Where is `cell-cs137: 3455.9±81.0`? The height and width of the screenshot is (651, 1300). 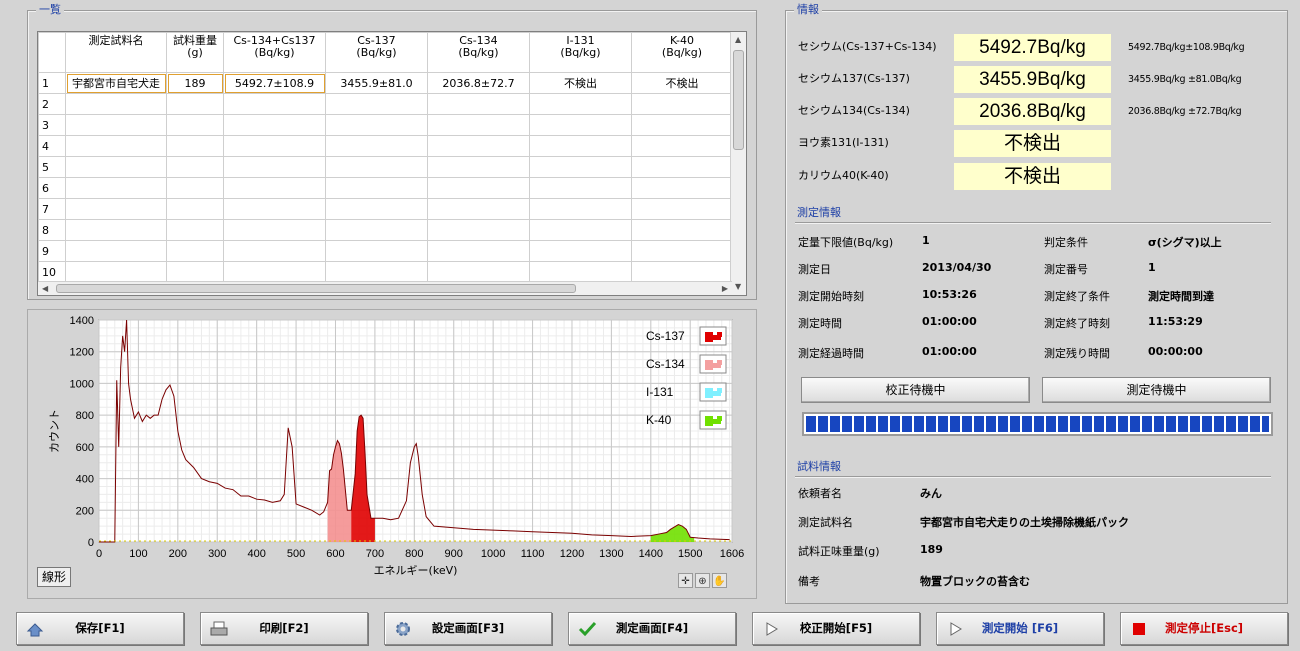
cell-cs137: 3455.9±81.0 is located at coordinates (376, 83).